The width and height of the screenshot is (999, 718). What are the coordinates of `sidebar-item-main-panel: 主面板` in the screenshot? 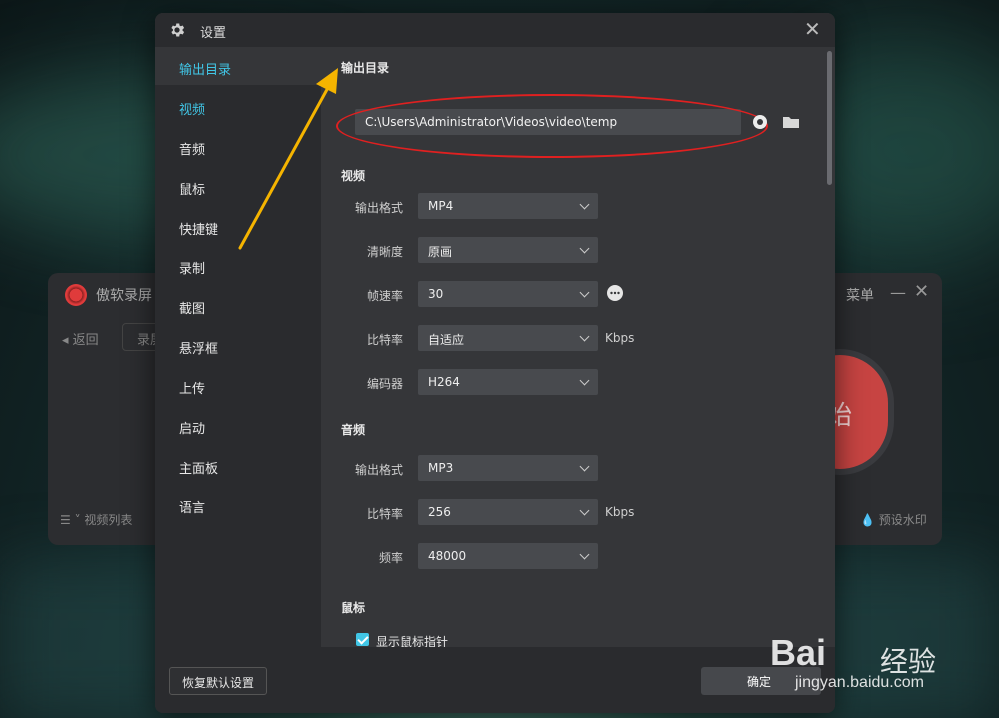 It's located at (238, 465).